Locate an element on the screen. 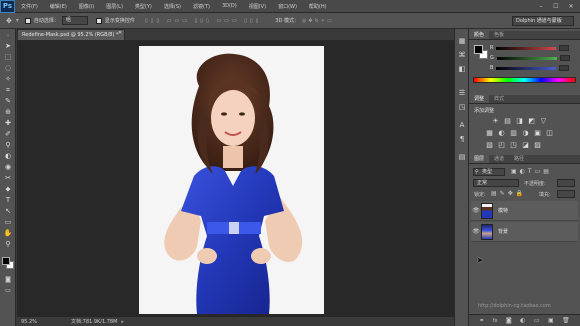  layer-name-model: 模特 is located at coordinates (503, 210).